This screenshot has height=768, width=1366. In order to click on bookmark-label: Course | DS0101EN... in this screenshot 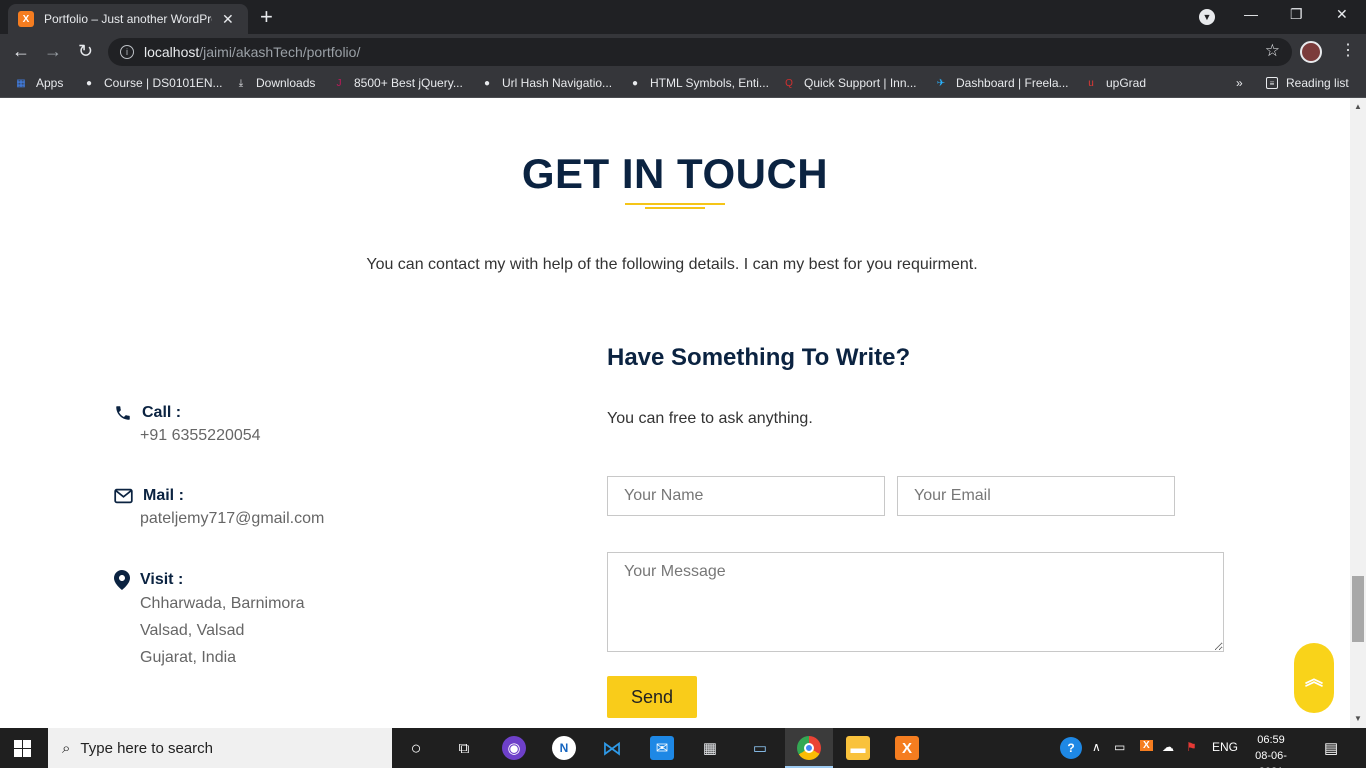, I will do `click(163, 83)`.